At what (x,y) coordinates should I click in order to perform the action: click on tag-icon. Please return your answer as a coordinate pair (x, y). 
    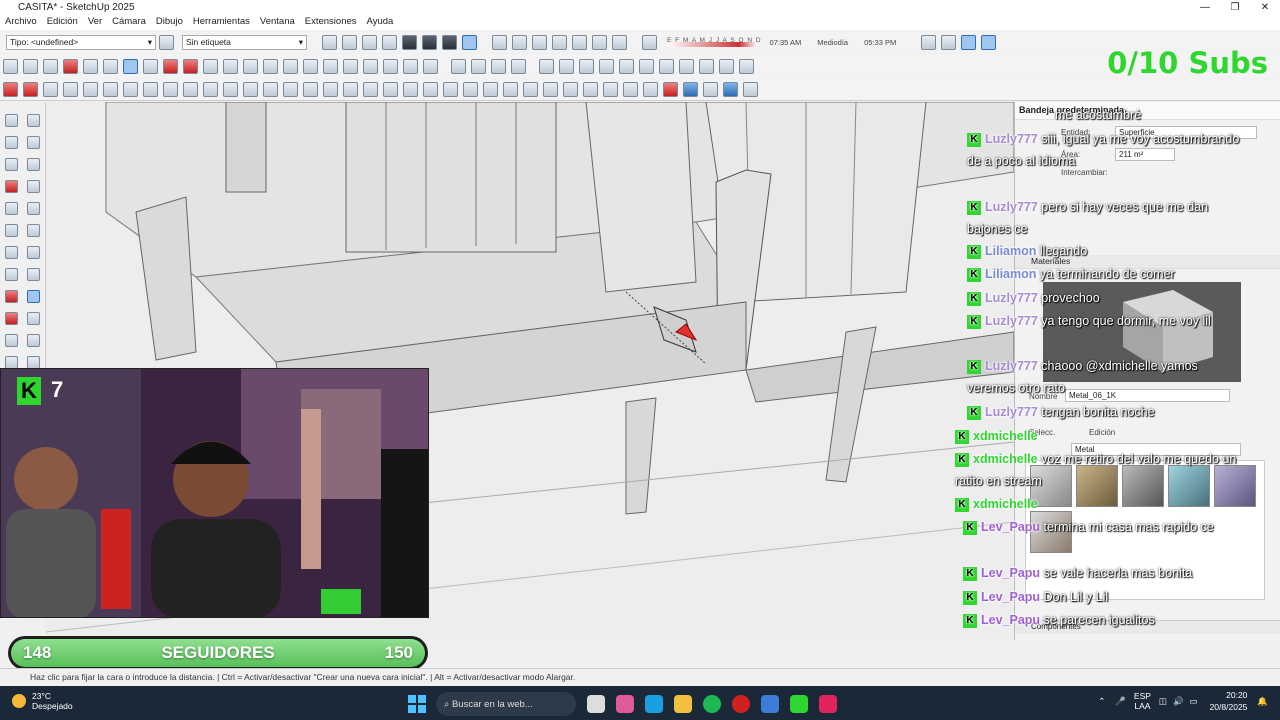
    Looking at the image, I should click on (11, 164).